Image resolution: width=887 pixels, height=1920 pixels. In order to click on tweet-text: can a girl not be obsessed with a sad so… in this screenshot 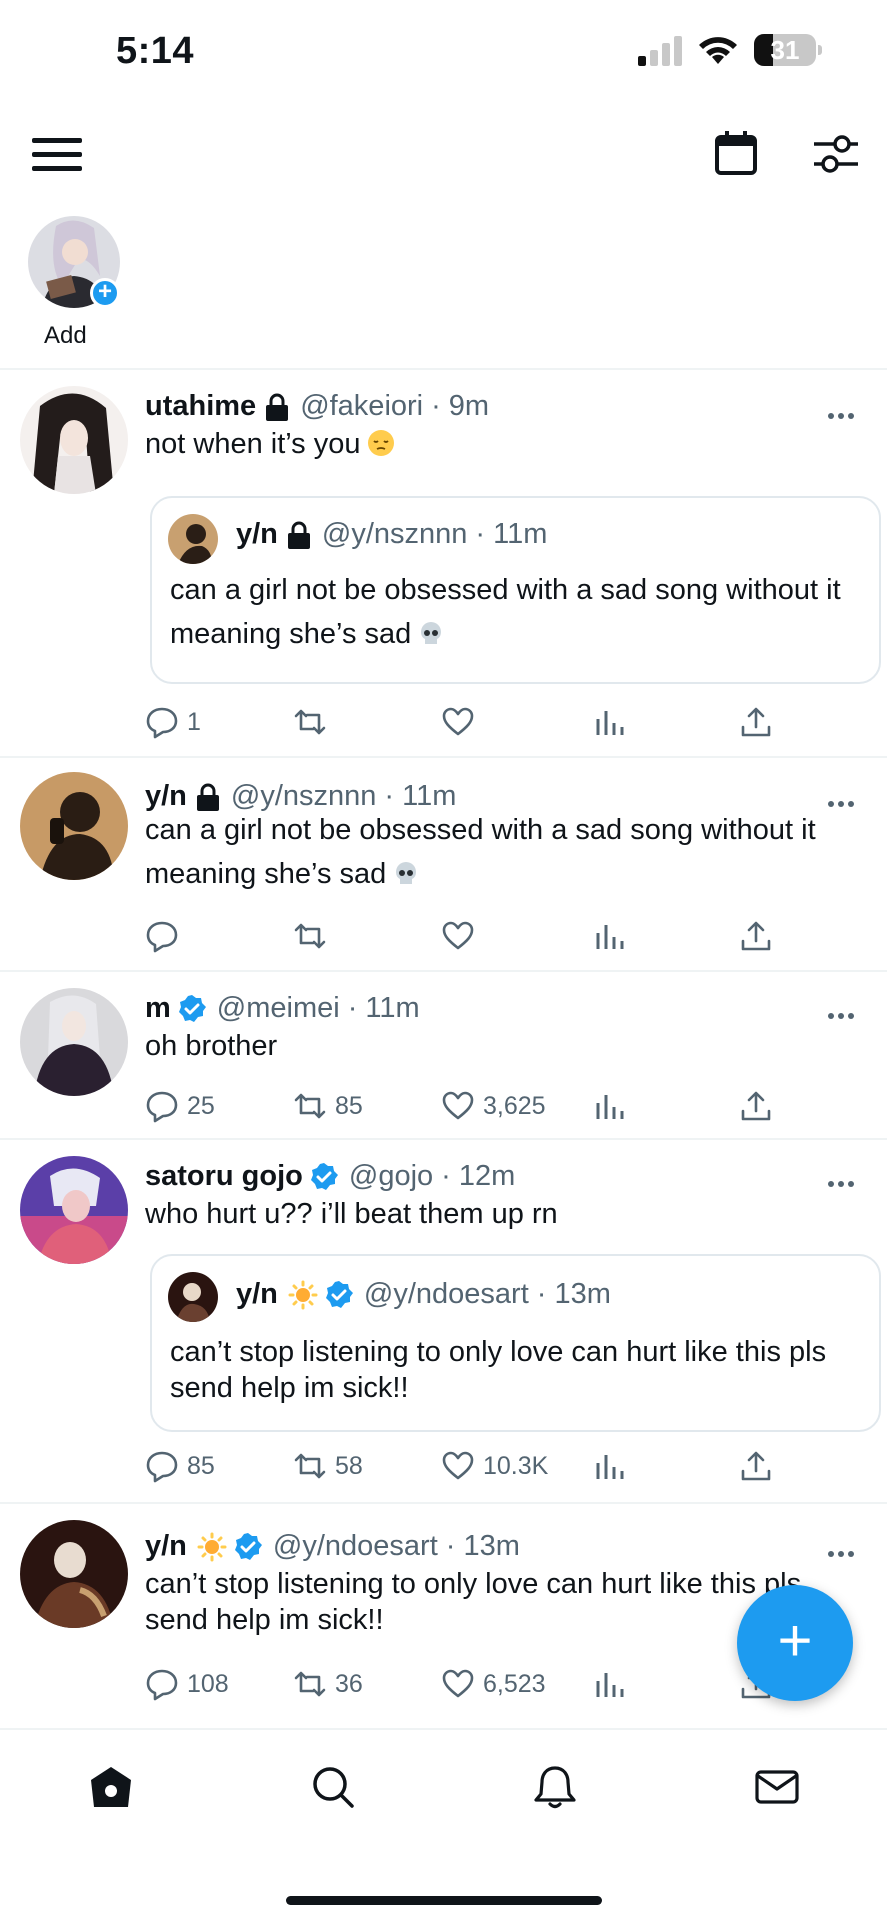, I will do `click(500, 852)`.